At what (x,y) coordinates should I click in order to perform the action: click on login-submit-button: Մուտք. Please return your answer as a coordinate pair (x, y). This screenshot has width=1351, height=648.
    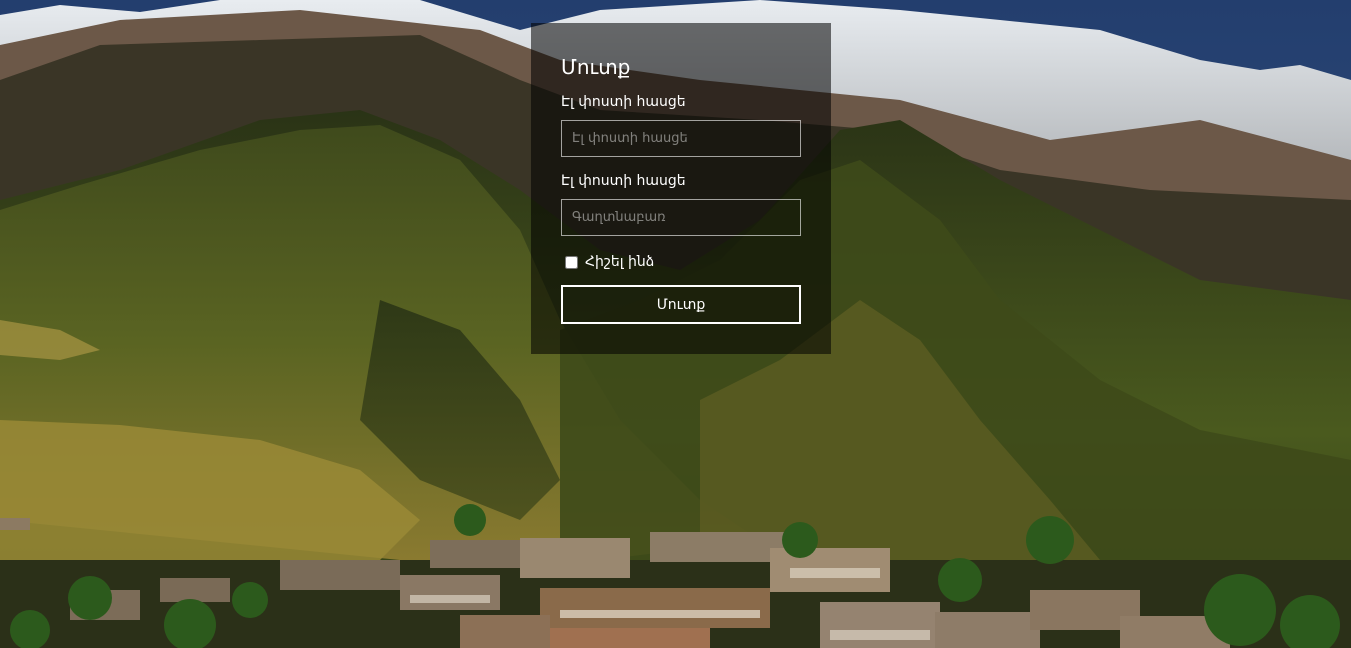
    Looking at the image, I should click on (681, 304).